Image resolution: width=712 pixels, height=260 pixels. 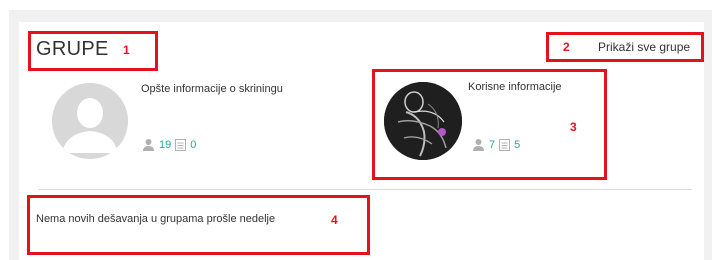 What do you see at coordinates (165, 144) in the screenshot?
I see `members-count: 19` at bounding box center [165, 144].